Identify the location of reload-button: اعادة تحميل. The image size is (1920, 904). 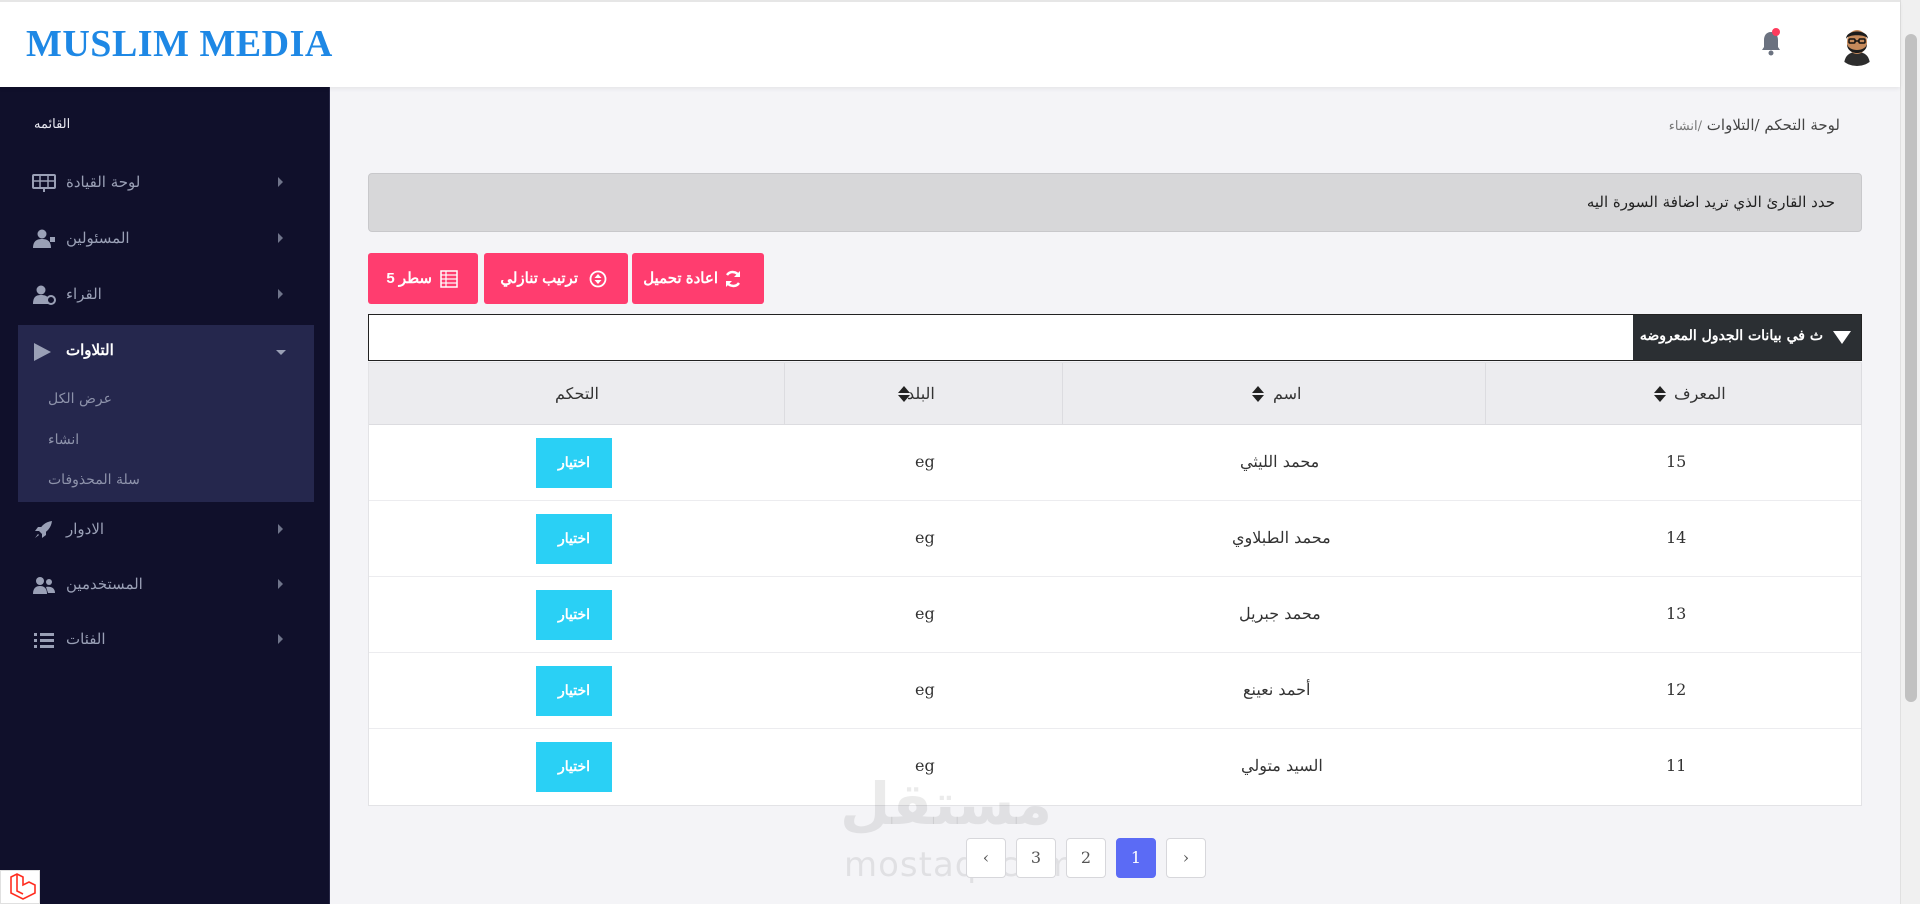
(698, 278).